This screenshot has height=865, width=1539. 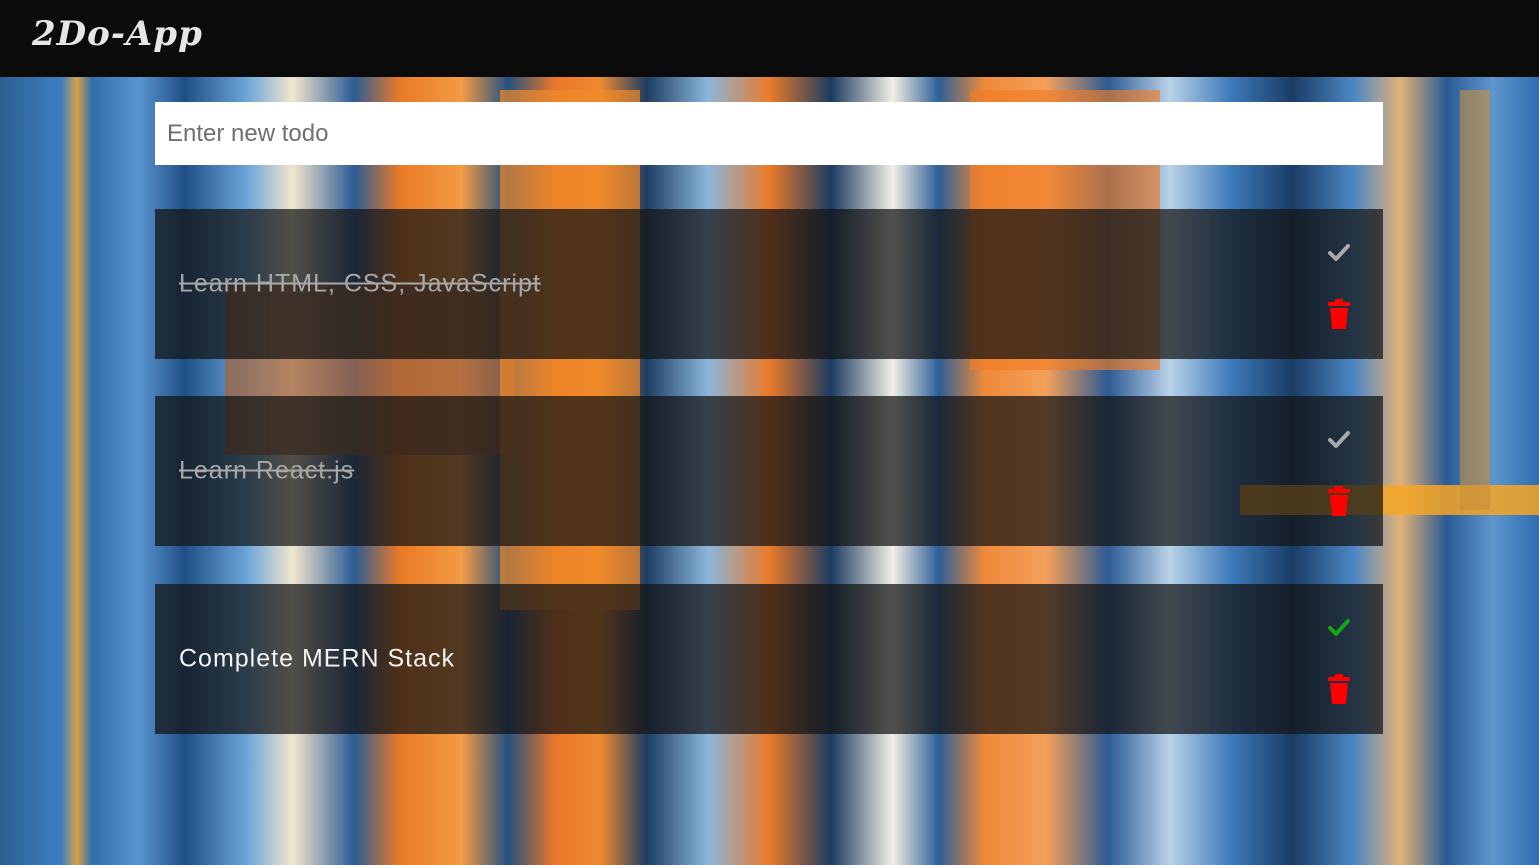 What do you see at coordinates (1475, 300) in the screenshot?
I see `background-streak` at bounding box center [1475, 300].